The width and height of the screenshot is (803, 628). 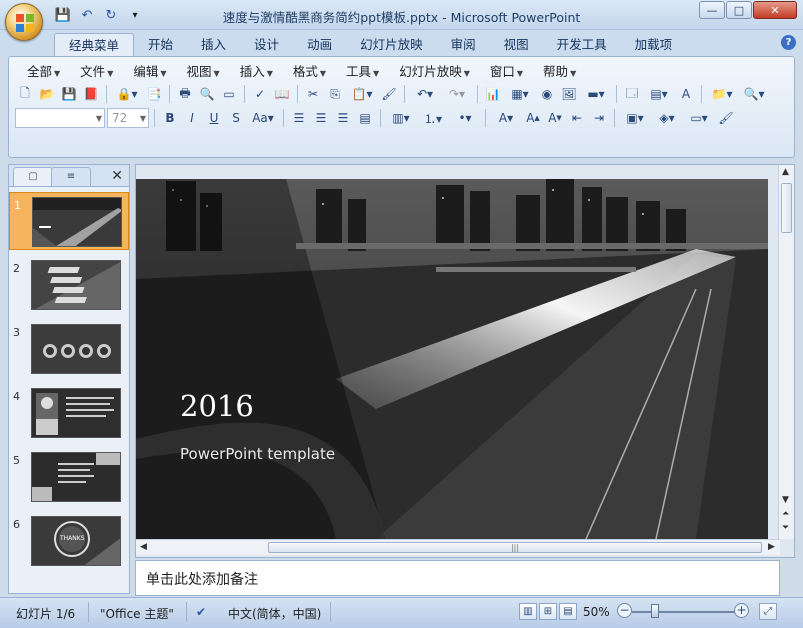 I want to click on fit-to-window-icon: ⤢, so click(x=768, y=611).